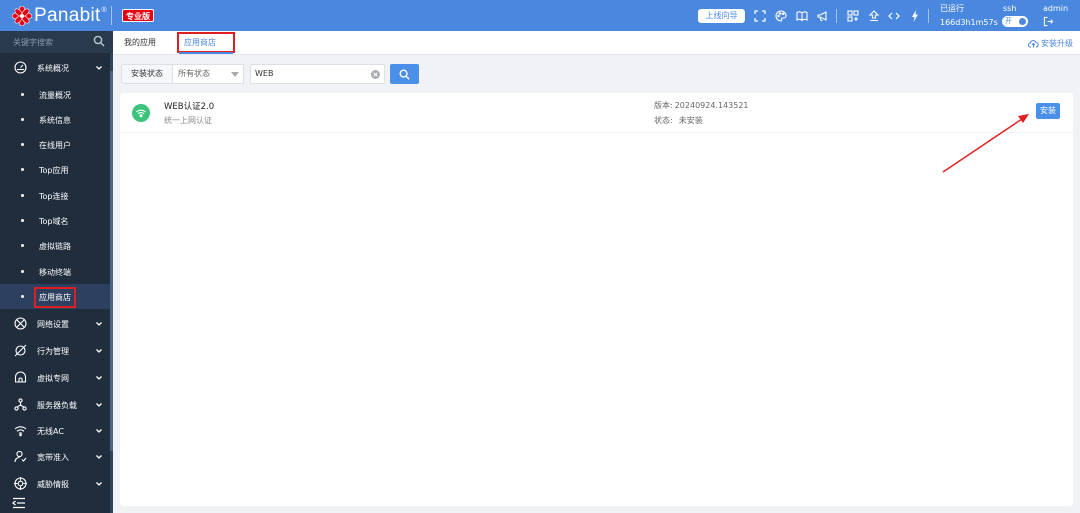 Image resolution: width=1080 pixels, height=513 pixels. Describe the element at coordinates (1049, 22) in the screenshot. I see `logout-icon` at that location.